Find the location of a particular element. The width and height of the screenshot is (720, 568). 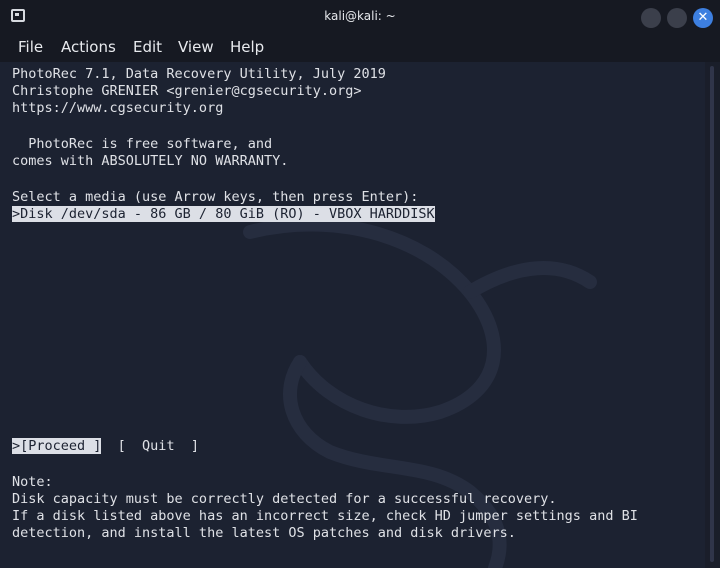

close-icon: ✕ is located at coordinates (703, 17).